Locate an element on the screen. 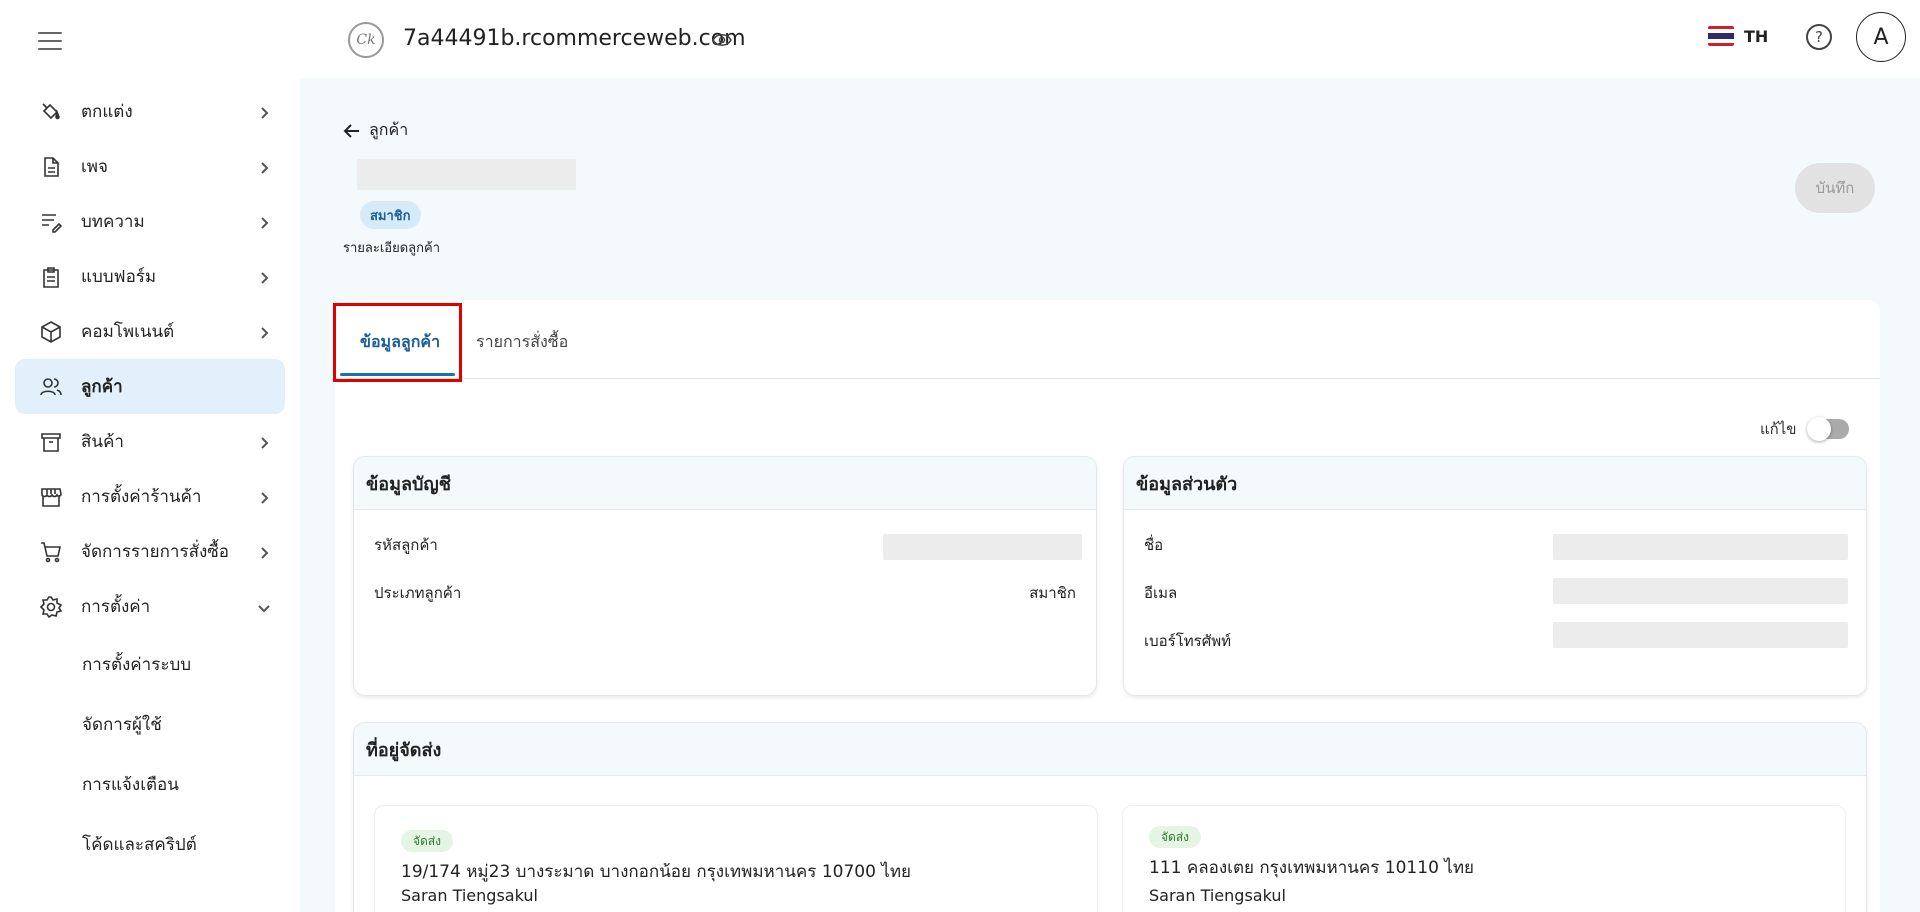  chevron-down-icon is located at coordinates (264, 607).